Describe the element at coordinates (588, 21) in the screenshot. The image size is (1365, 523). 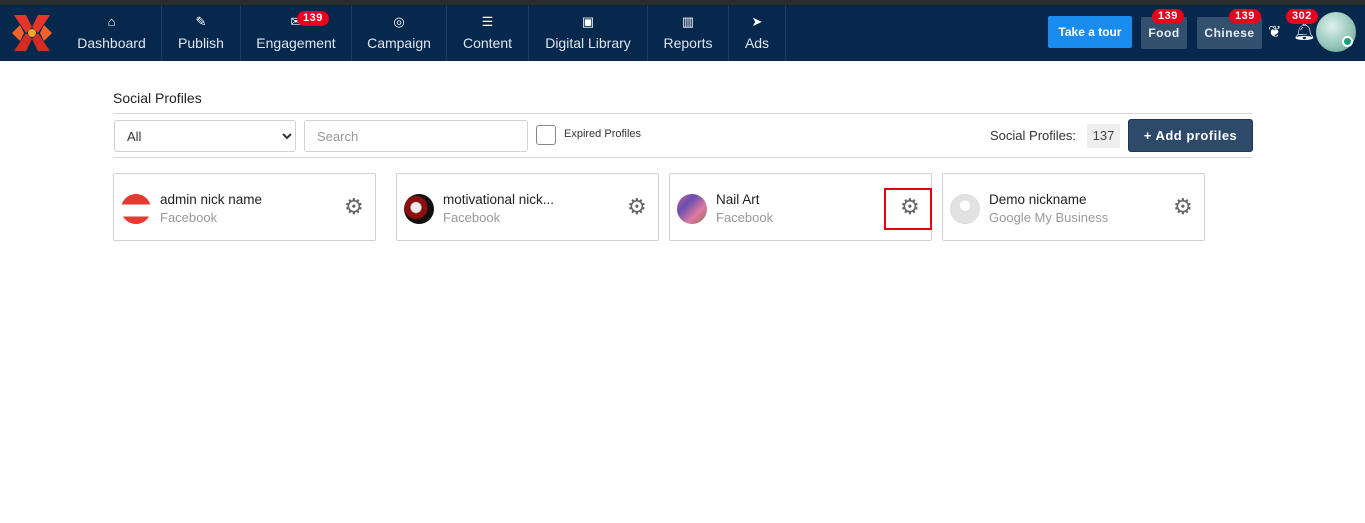
I see `briefcase-icon: ▣` at that location.